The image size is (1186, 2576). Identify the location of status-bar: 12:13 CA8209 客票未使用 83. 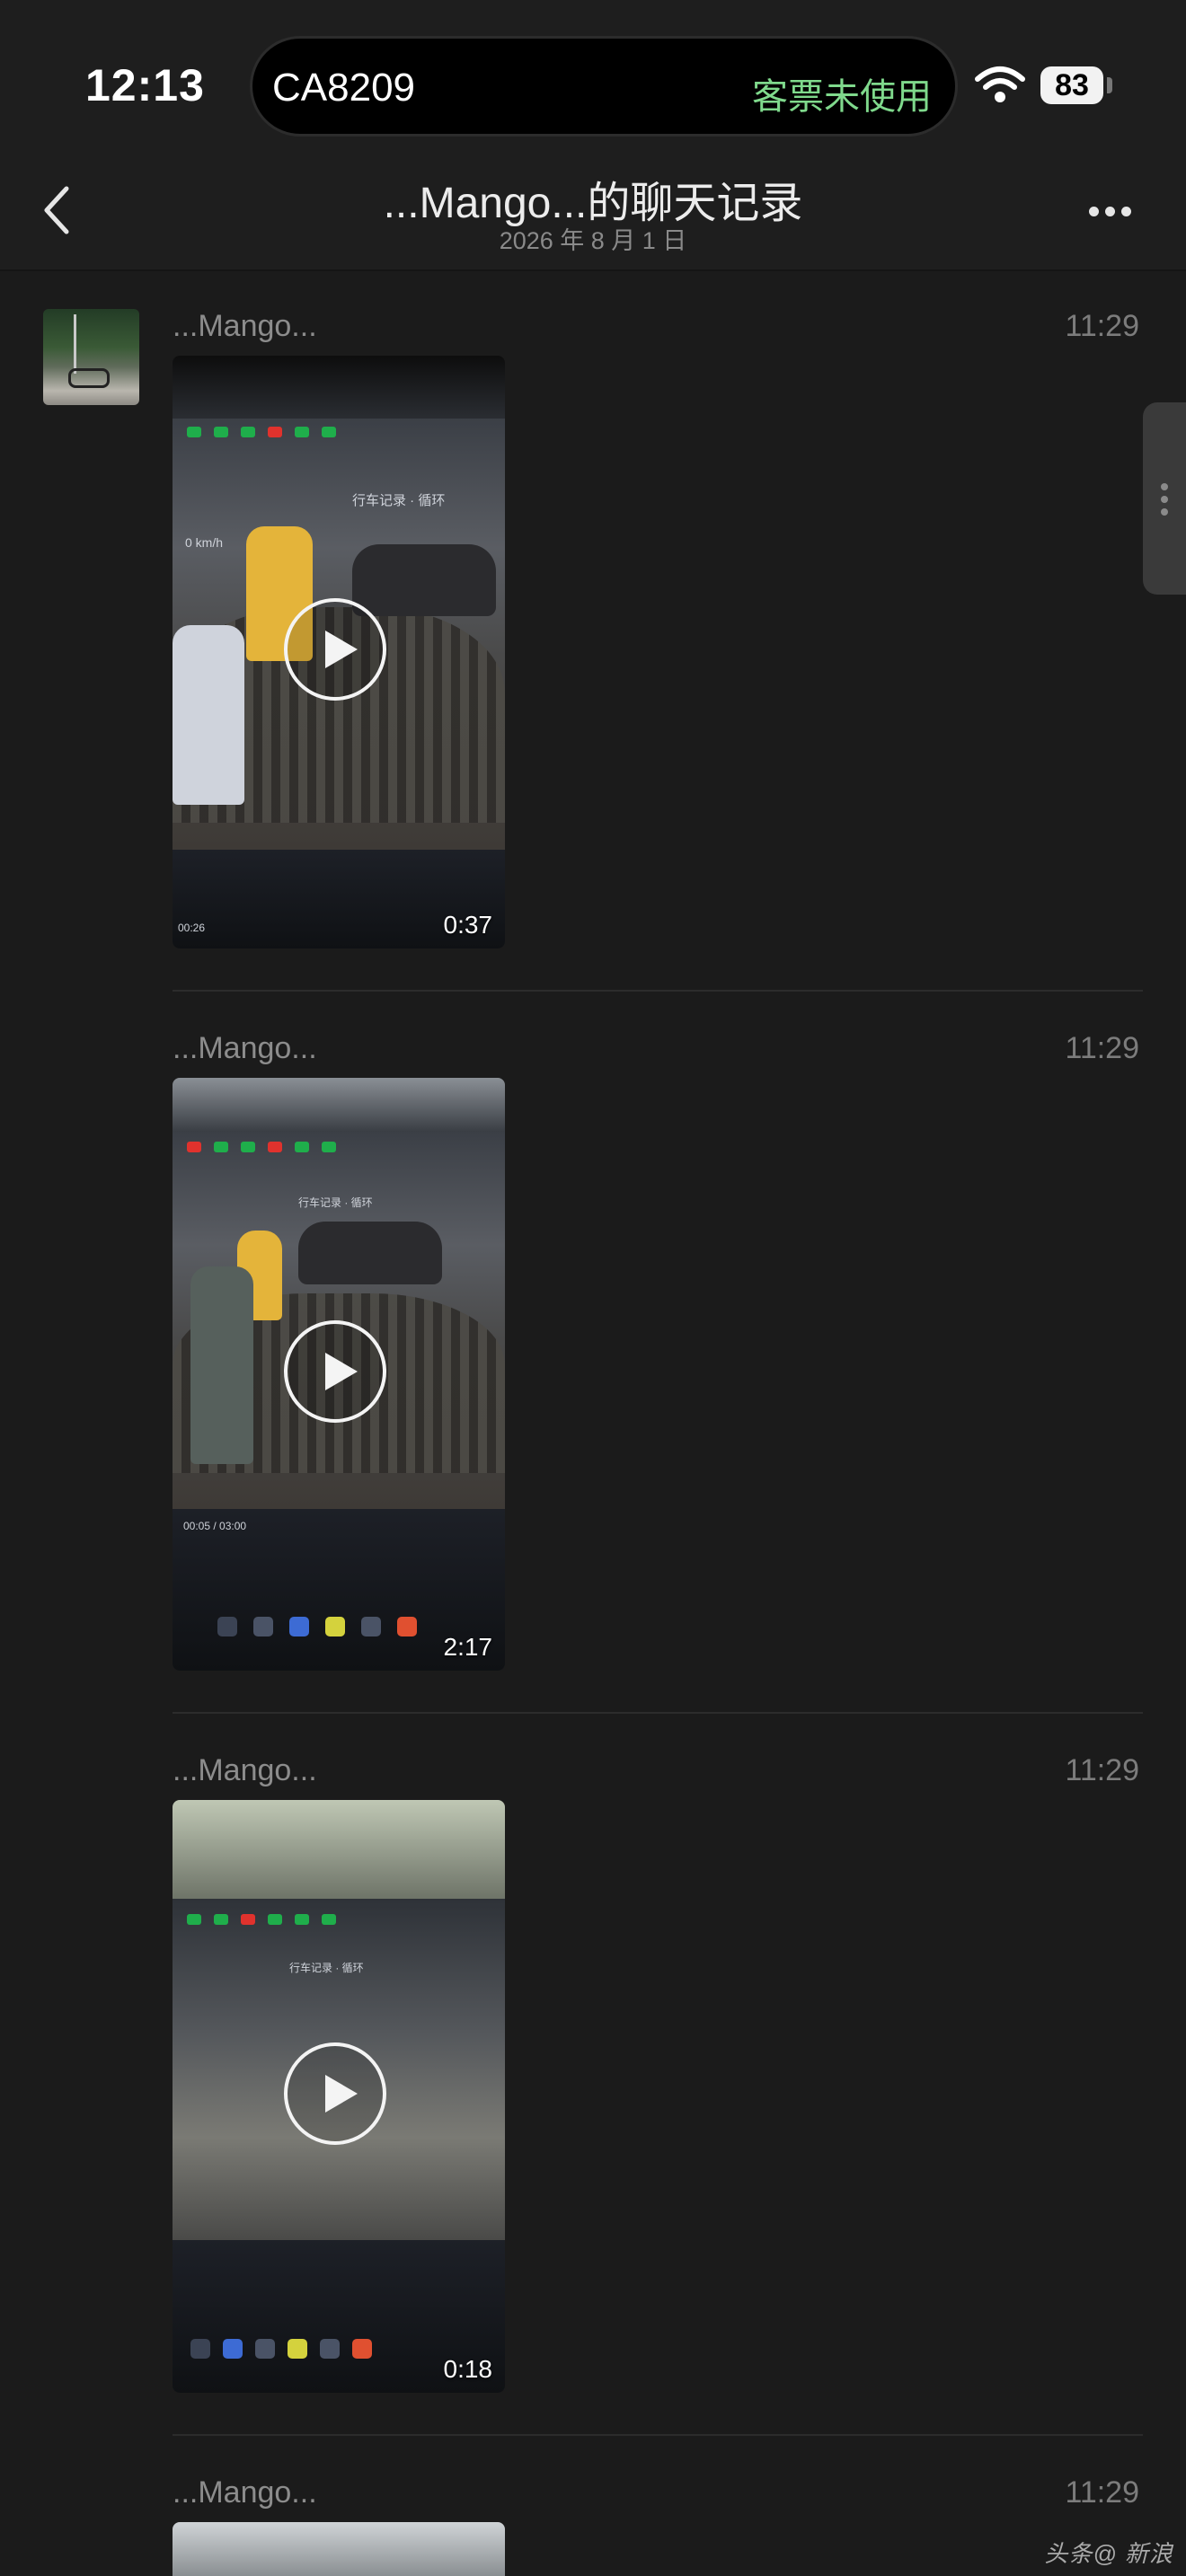
(593, 76).